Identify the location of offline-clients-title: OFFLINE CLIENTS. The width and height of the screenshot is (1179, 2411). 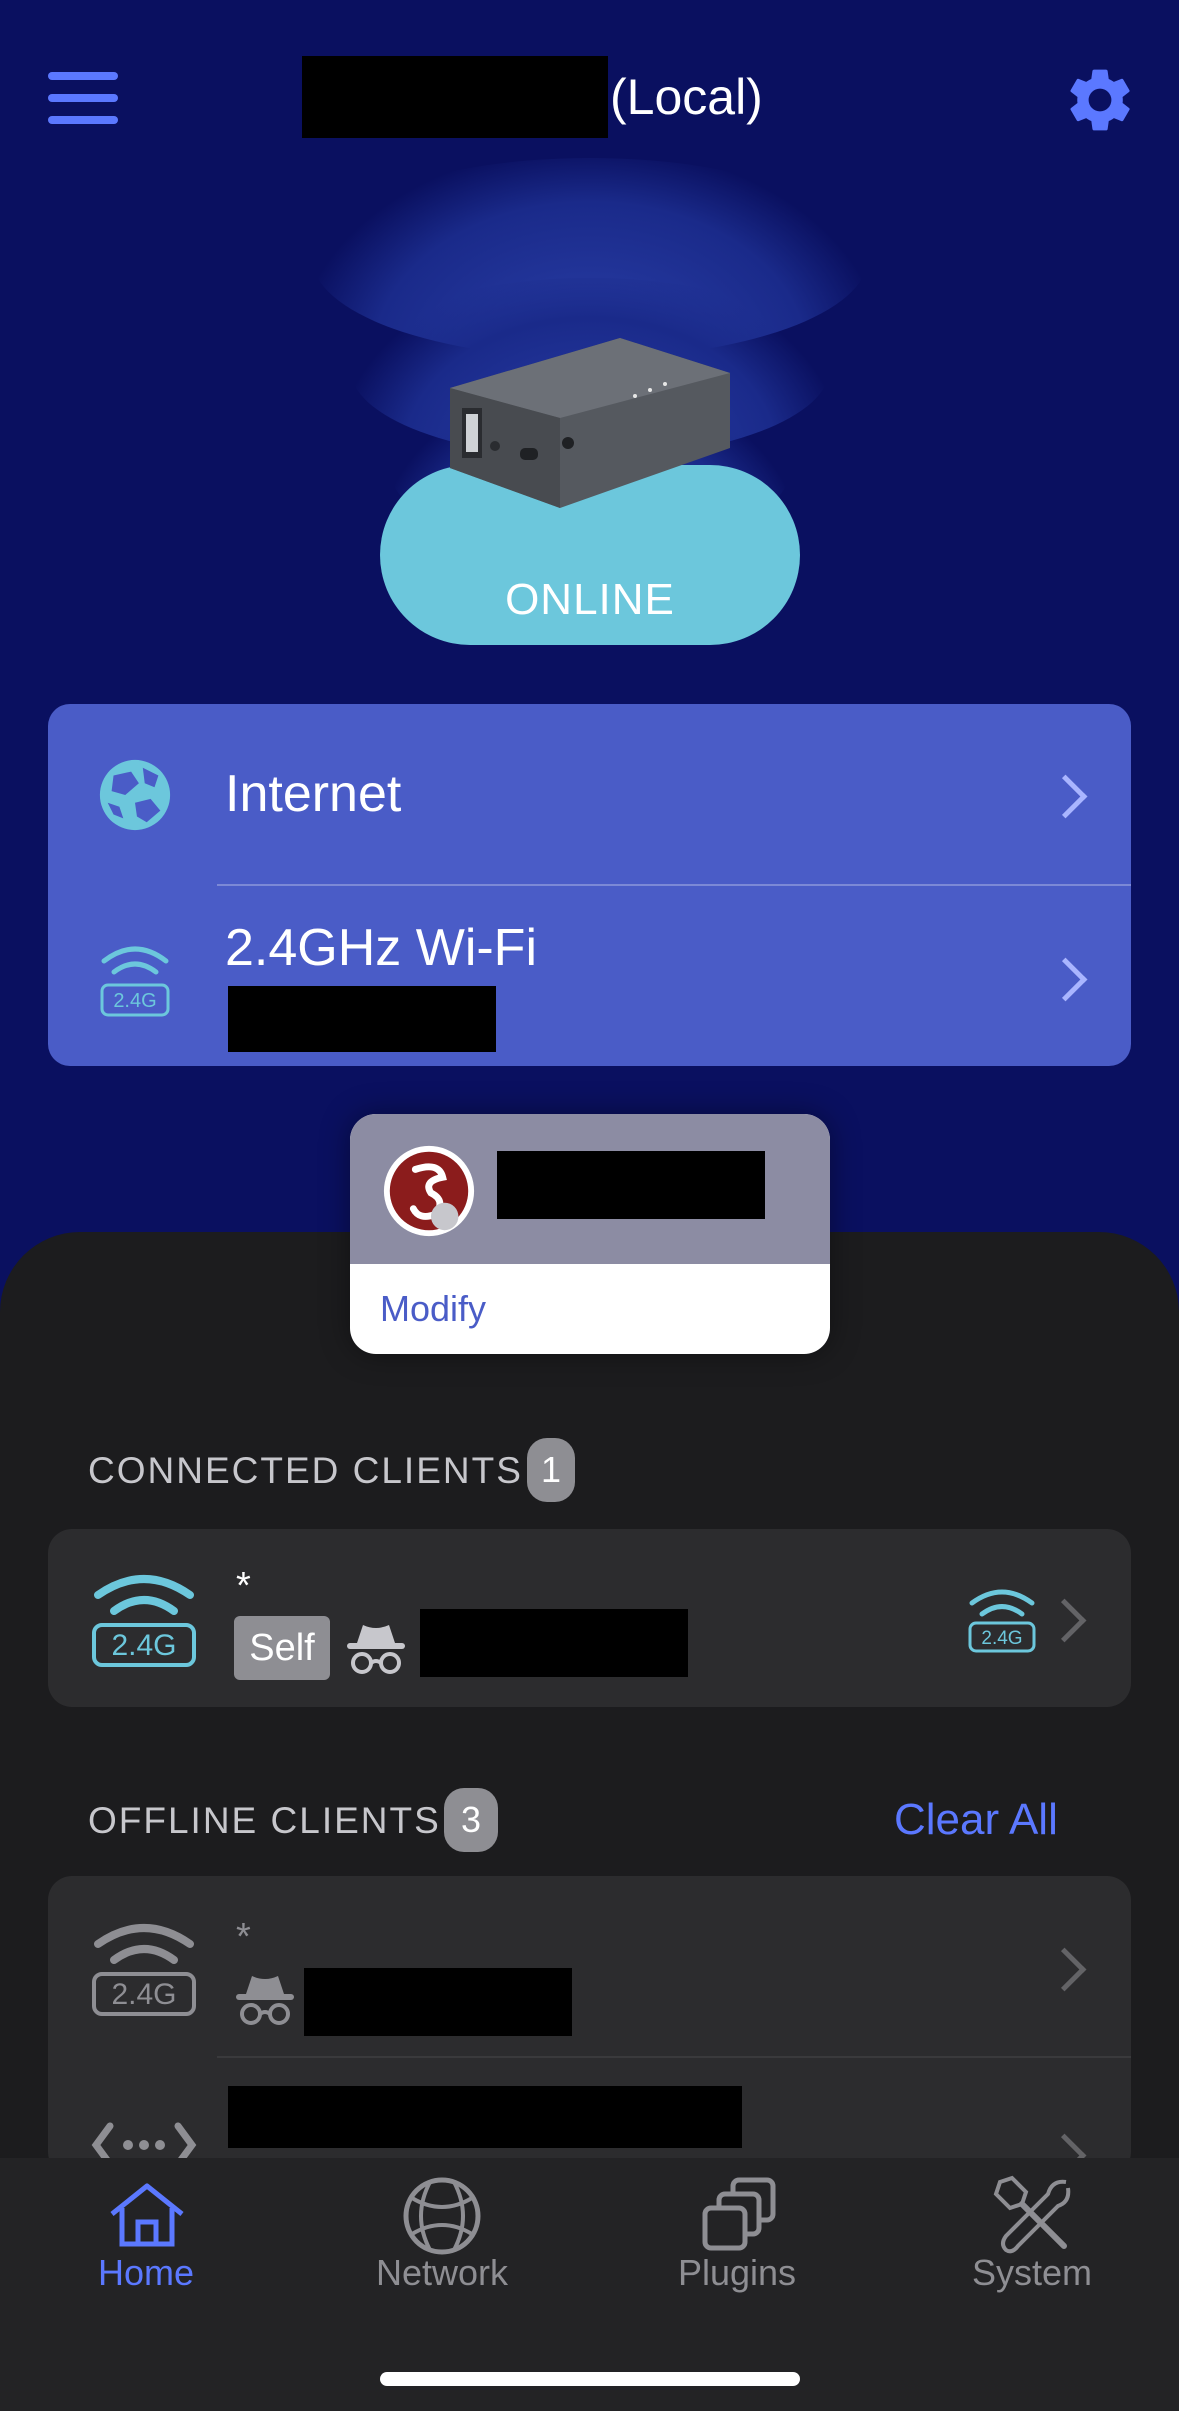
(264, 1820).